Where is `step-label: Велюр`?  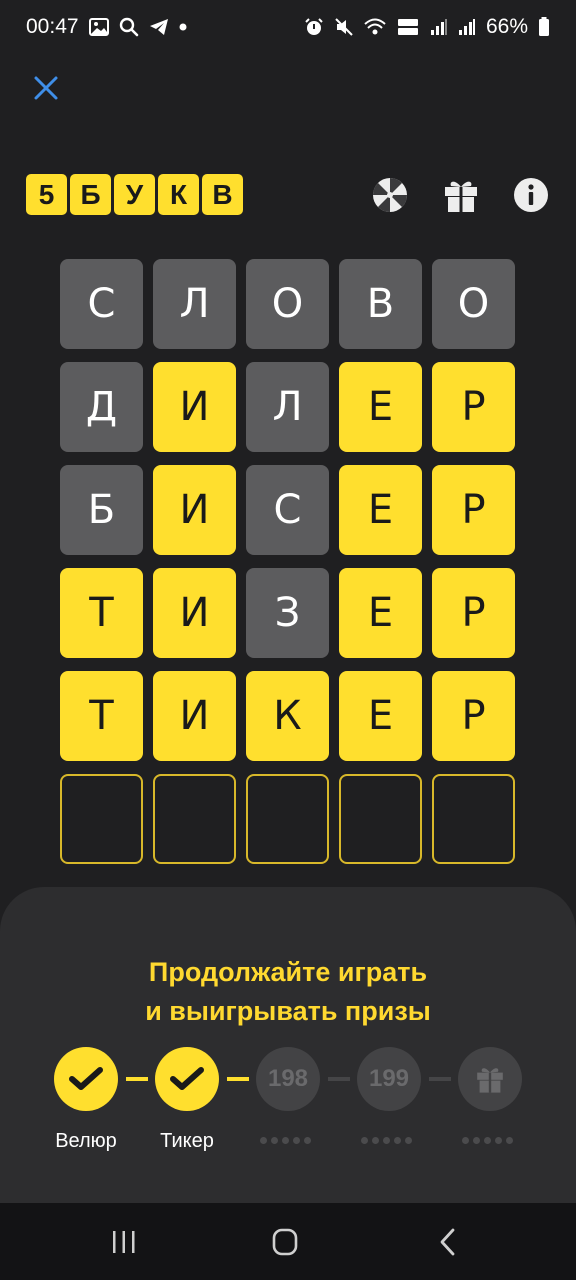
step-label: Велюр is located at coordinates (86, 1141).